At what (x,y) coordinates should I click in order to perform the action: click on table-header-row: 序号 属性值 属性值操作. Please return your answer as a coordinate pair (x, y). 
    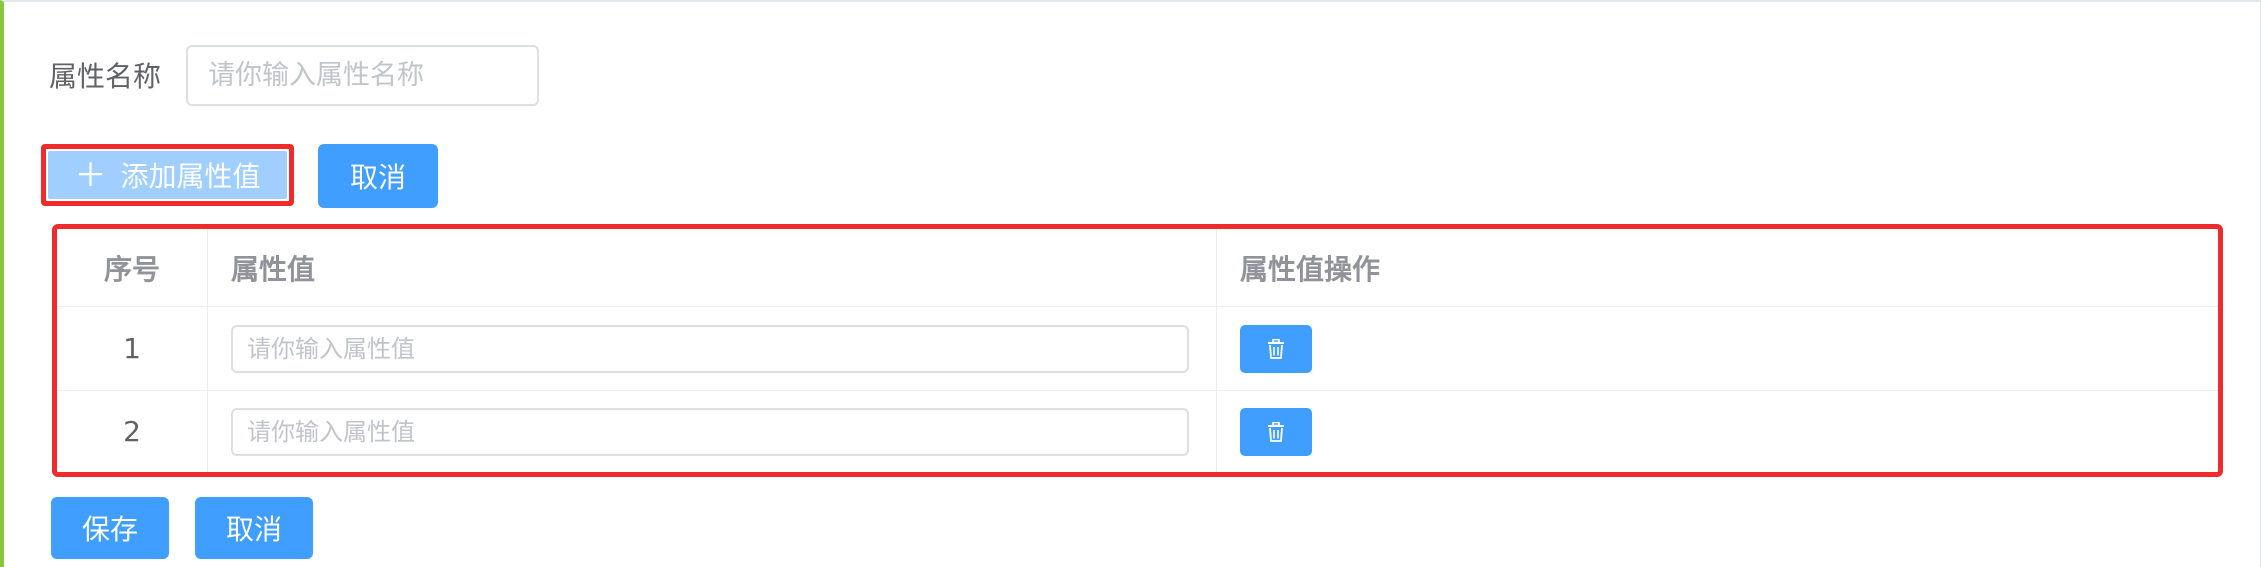
    Looking at the image, I should click on (1137, 268).